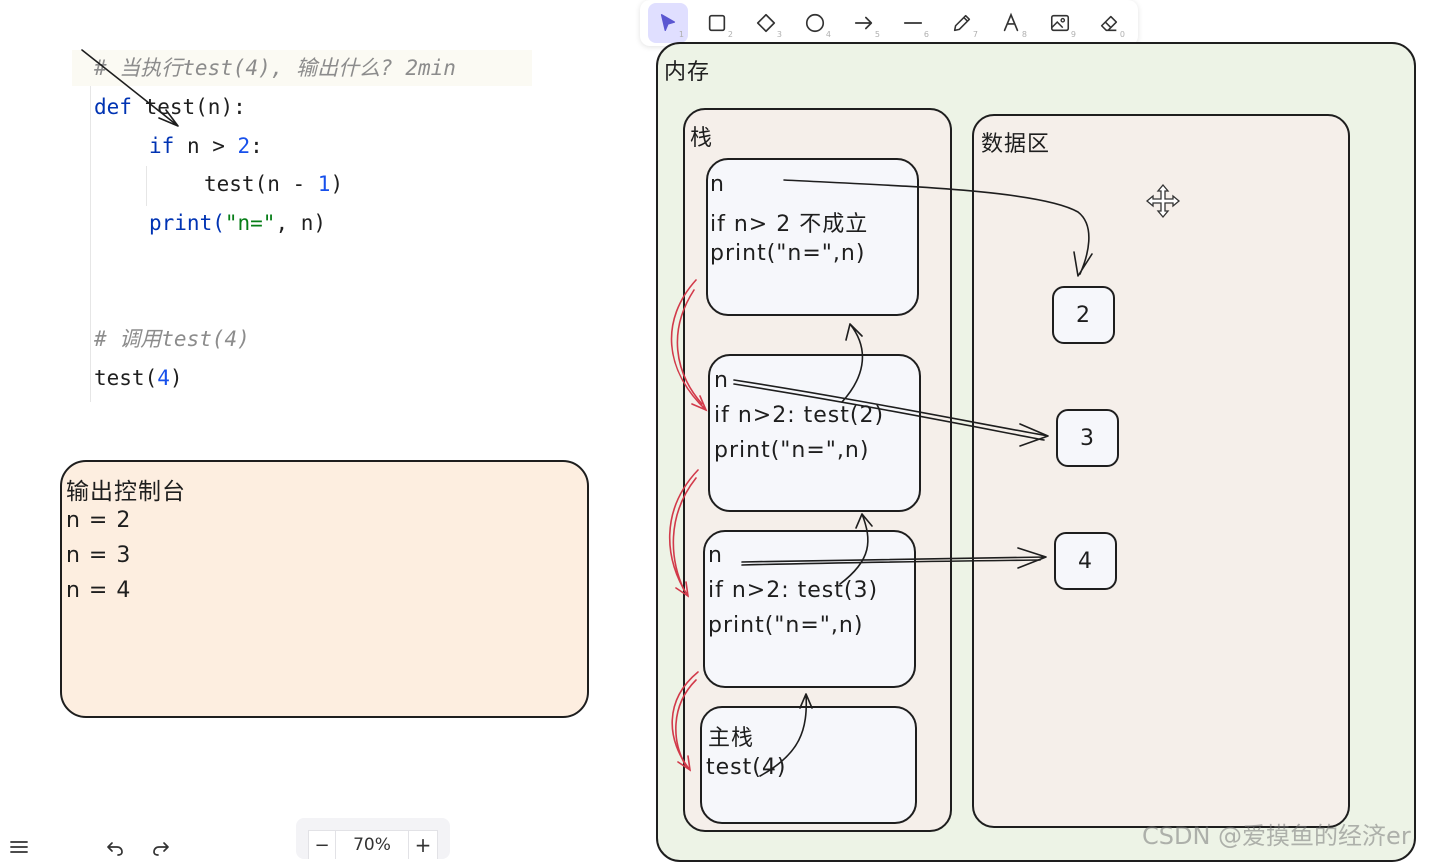  I want to click on menu-button, so click(21, 847).